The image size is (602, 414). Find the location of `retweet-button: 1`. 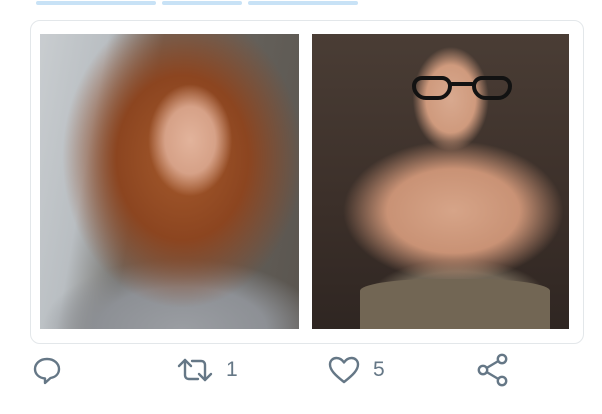

retweet-button: 1 is located at coordinates (207, 370).